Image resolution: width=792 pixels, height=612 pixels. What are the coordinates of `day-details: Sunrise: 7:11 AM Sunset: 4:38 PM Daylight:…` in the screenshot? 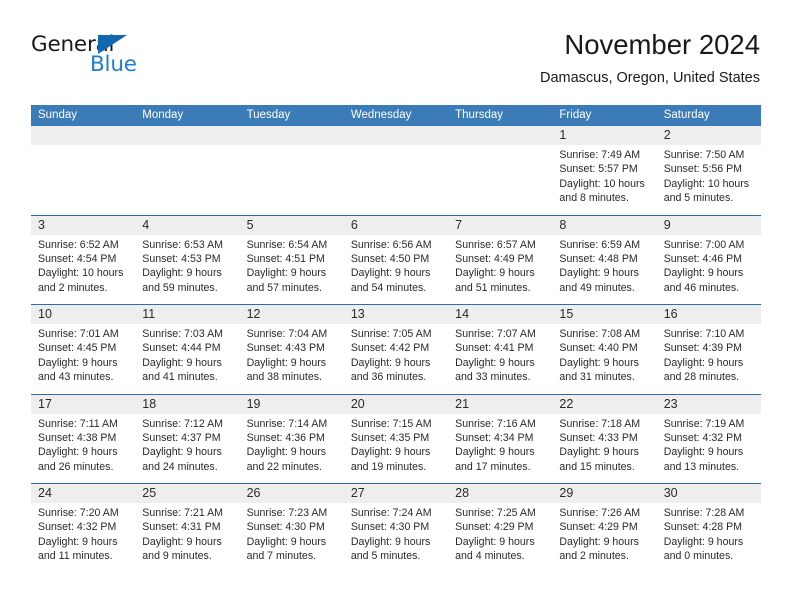 It's located at (83, 446).